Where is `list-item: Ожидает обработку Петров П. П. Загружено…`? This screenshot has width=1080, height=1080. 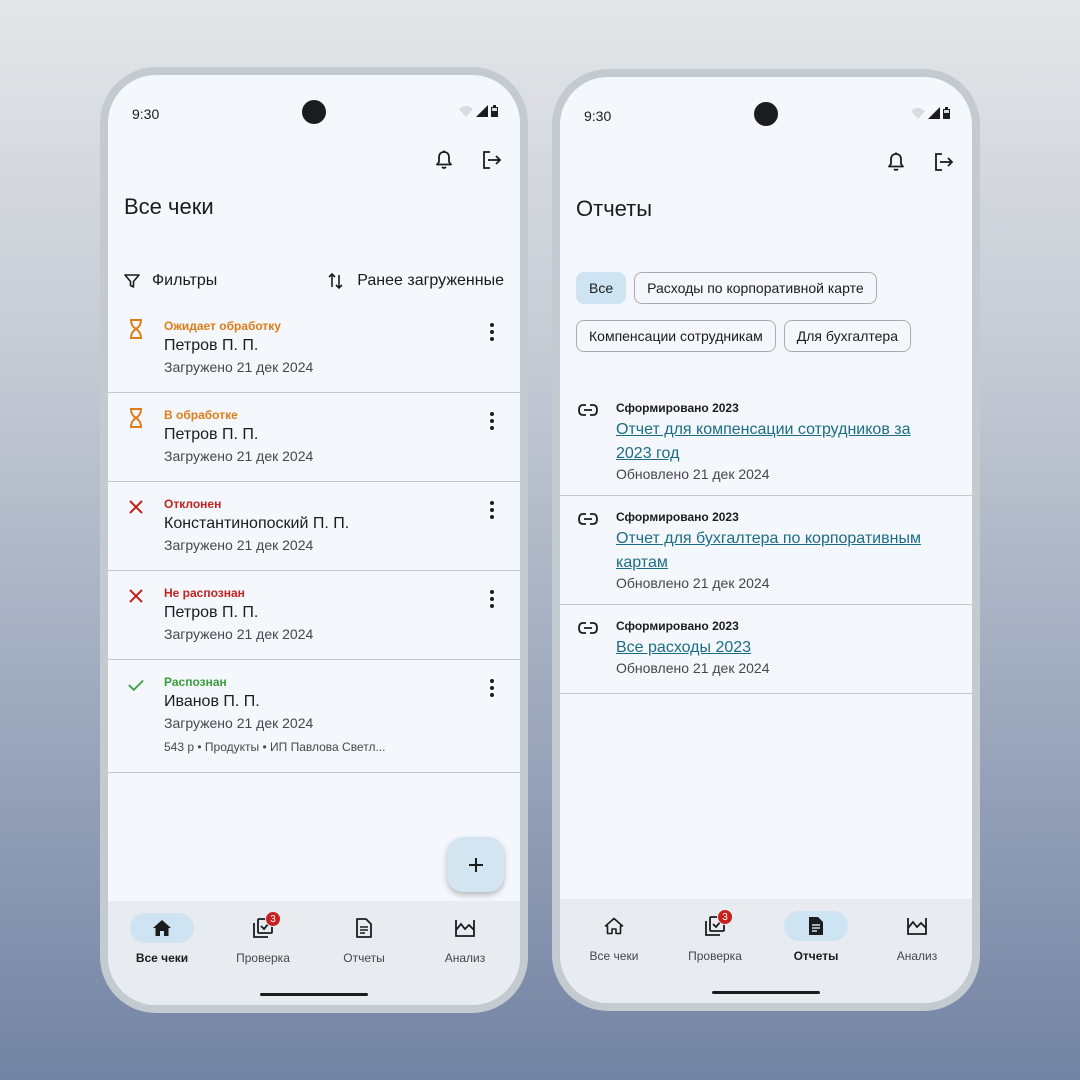
list-item: Ожидает обработку Петров П. П. Загружено… is located at coordinates (314, 348).